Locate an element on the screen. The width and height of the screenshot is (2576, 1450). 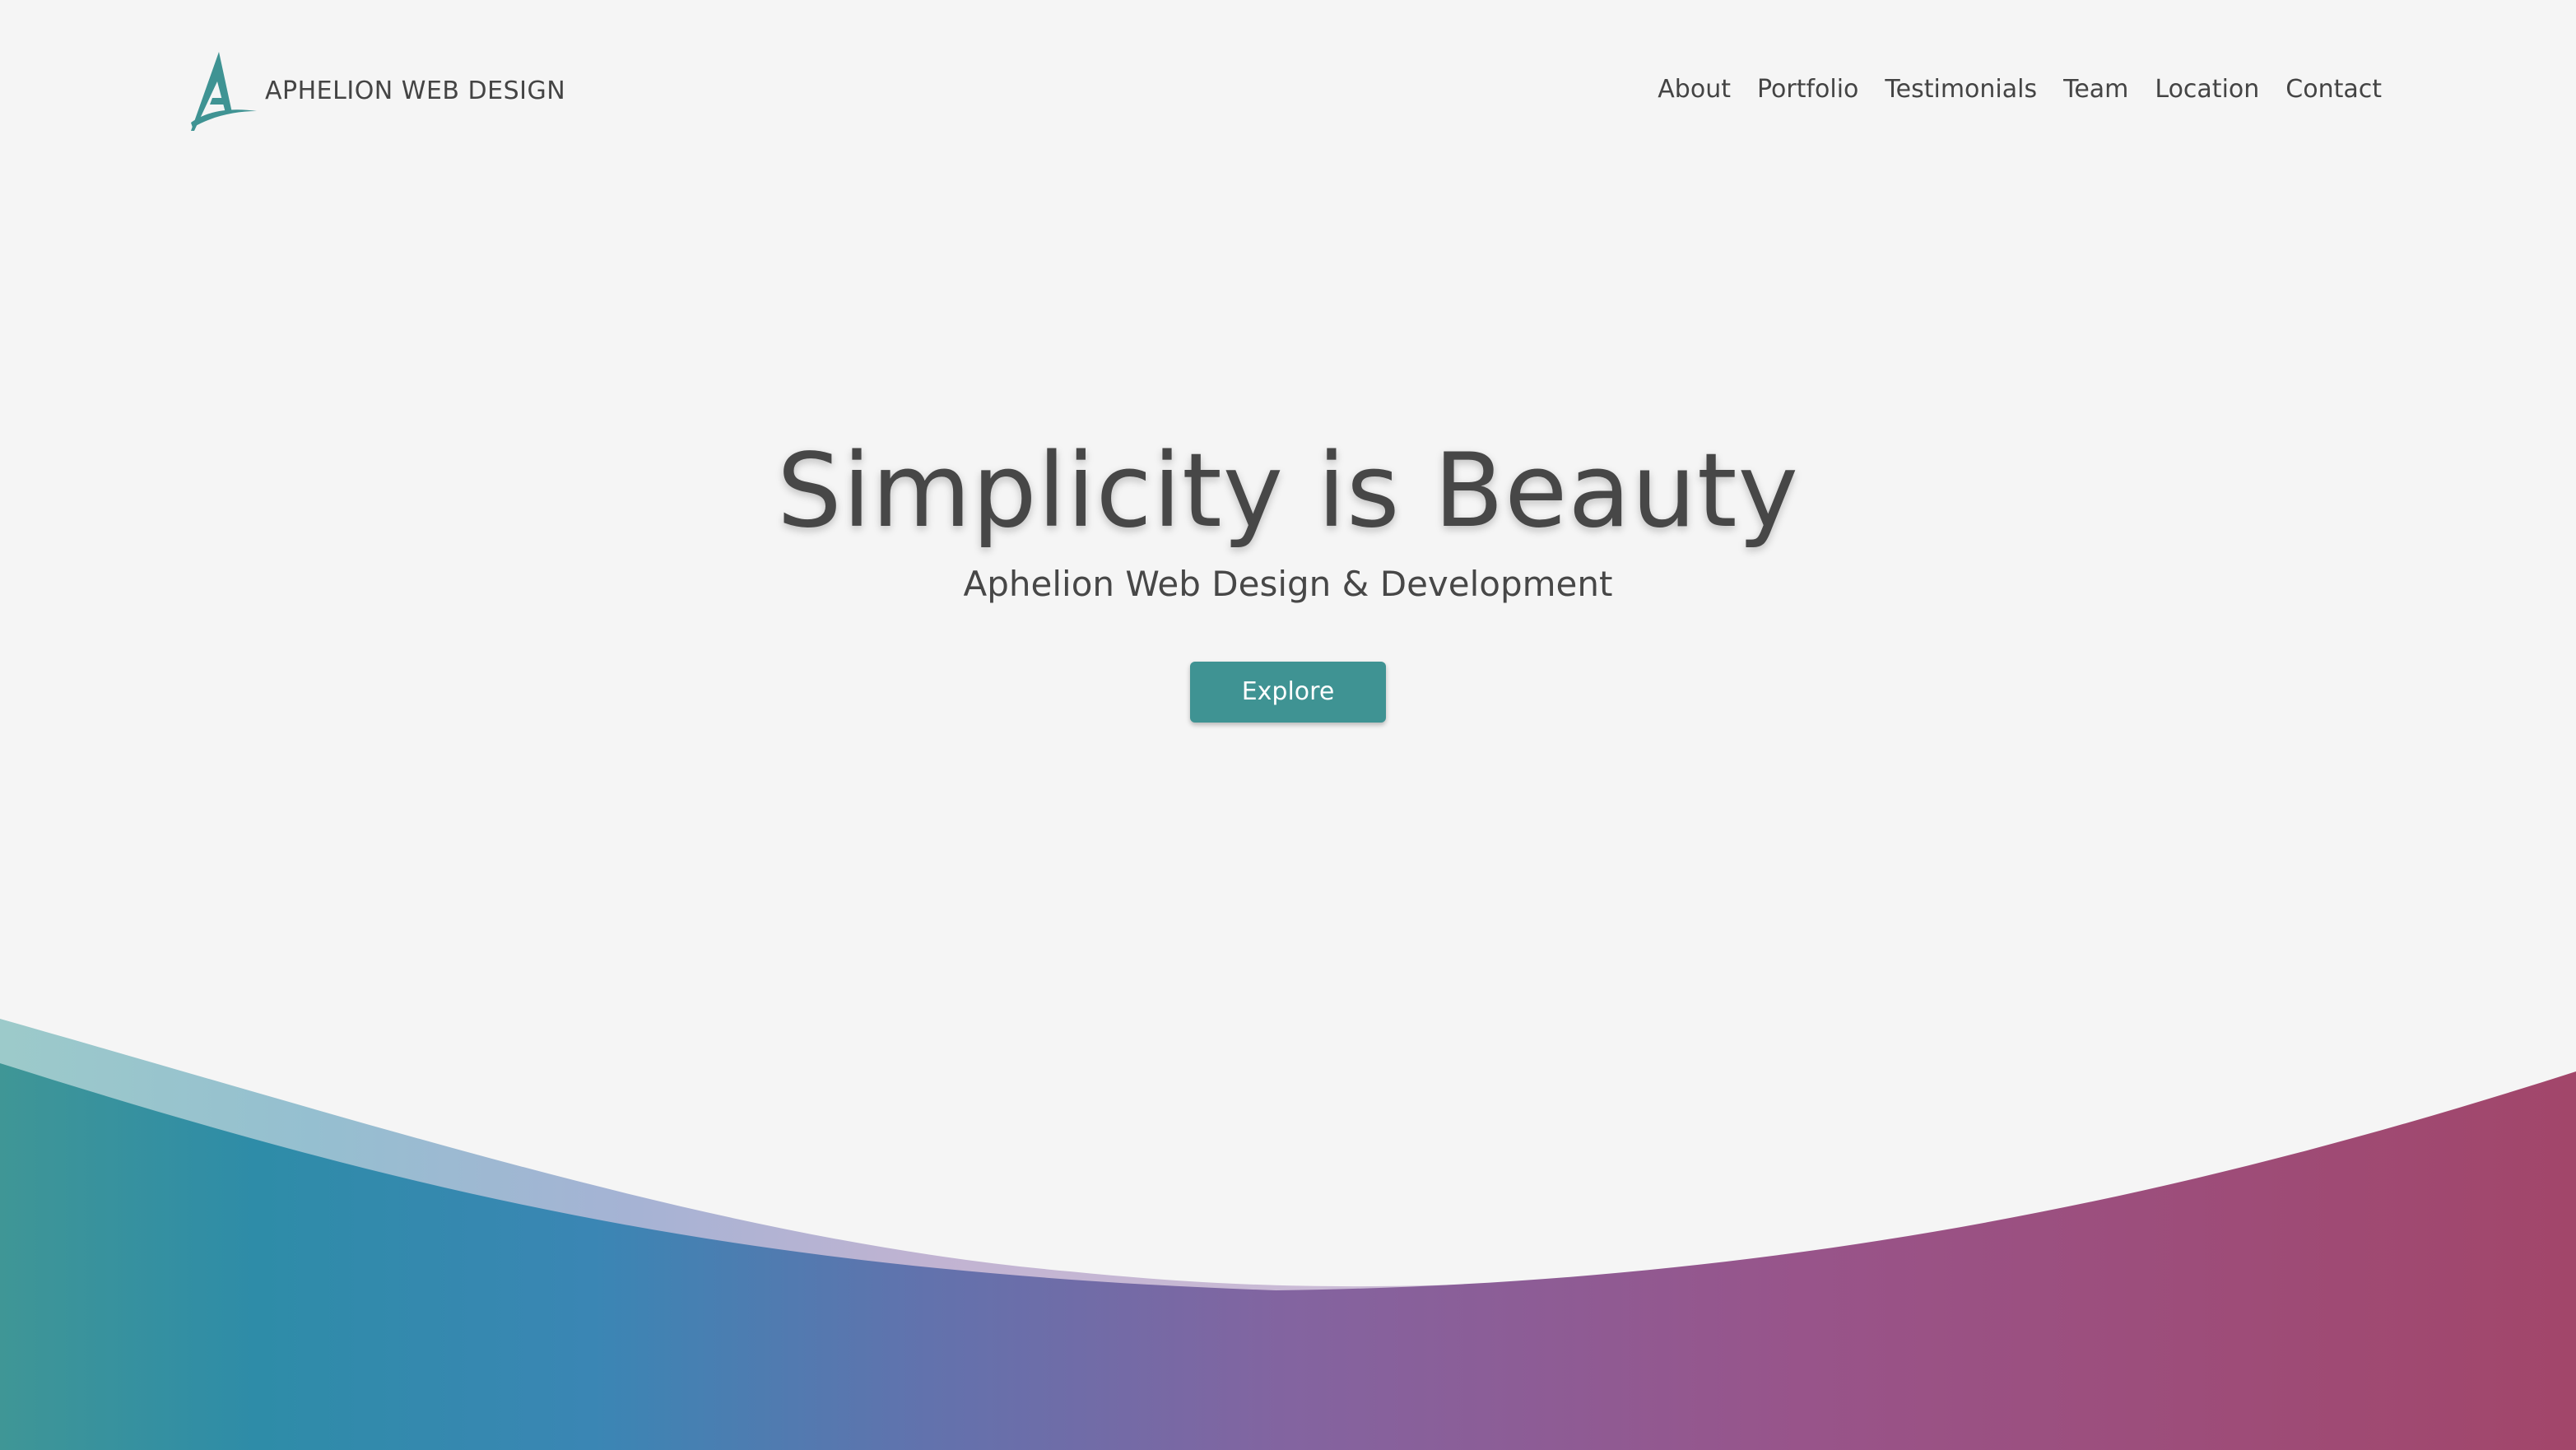
hero-subtitle: Aphelion Web Design & Development is located at coordinates (1288, 584).